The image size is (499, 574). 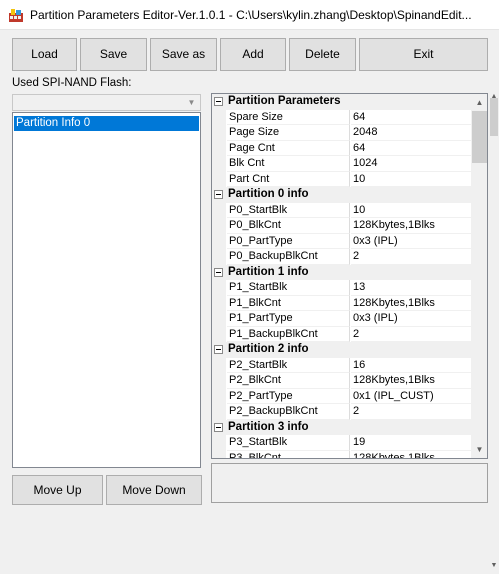 I want to click on property-value: 0x1 (IPL_CUST), so click(x=411, y=396).